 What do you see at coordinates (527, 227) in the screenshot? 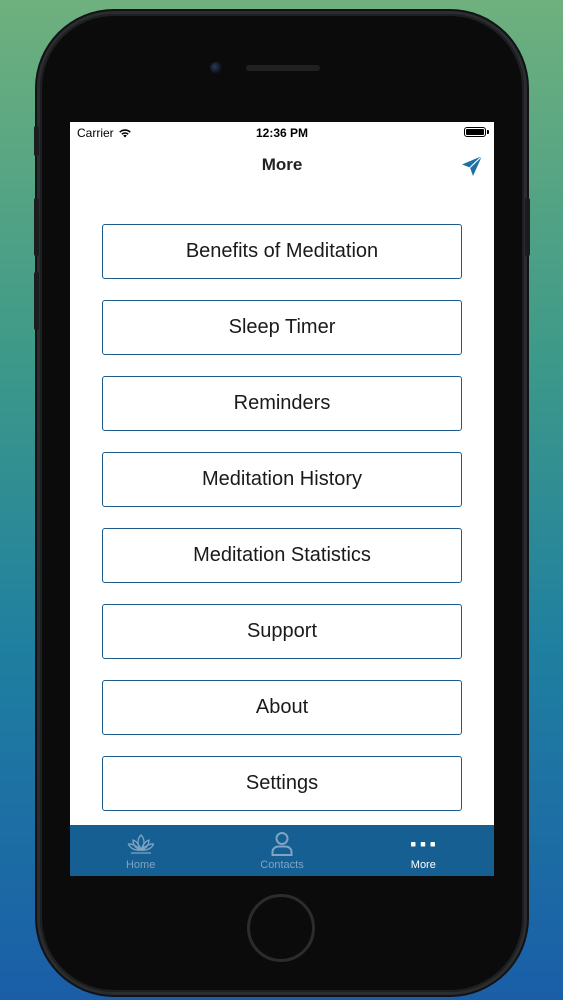
I see `power-button` at bounding box center [527, 227].